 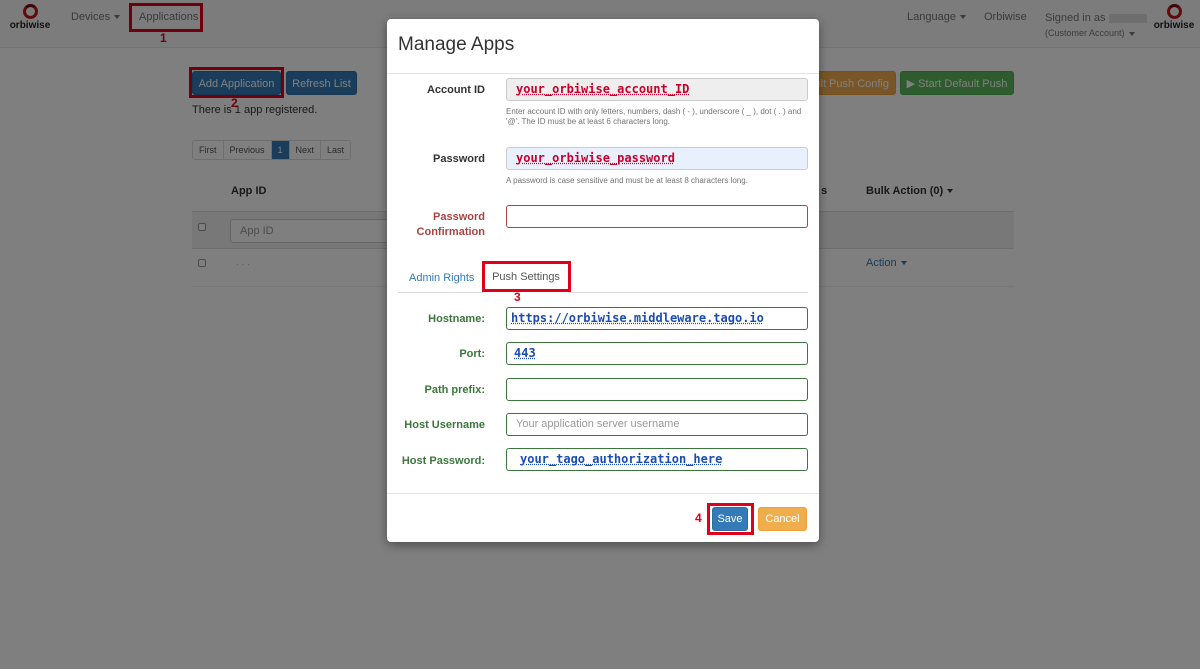 I want to click on cancel-button: Cancel, so click(x=782, y=519).